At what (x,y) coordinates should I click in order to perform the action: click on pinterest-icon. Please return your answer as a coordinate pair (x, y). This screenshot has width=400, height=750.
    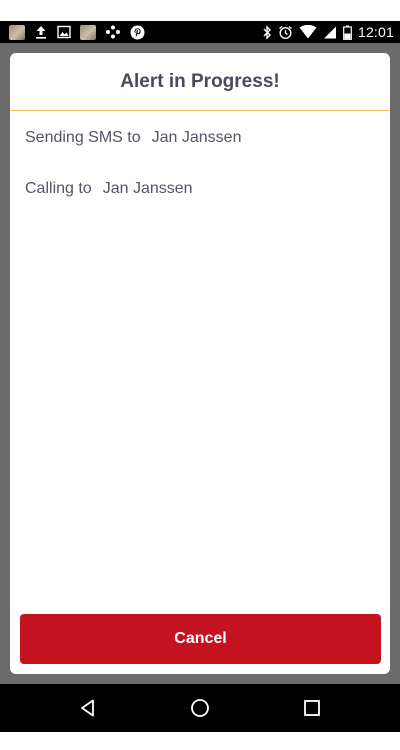
    Looking at the image, I should click on (137, 32).